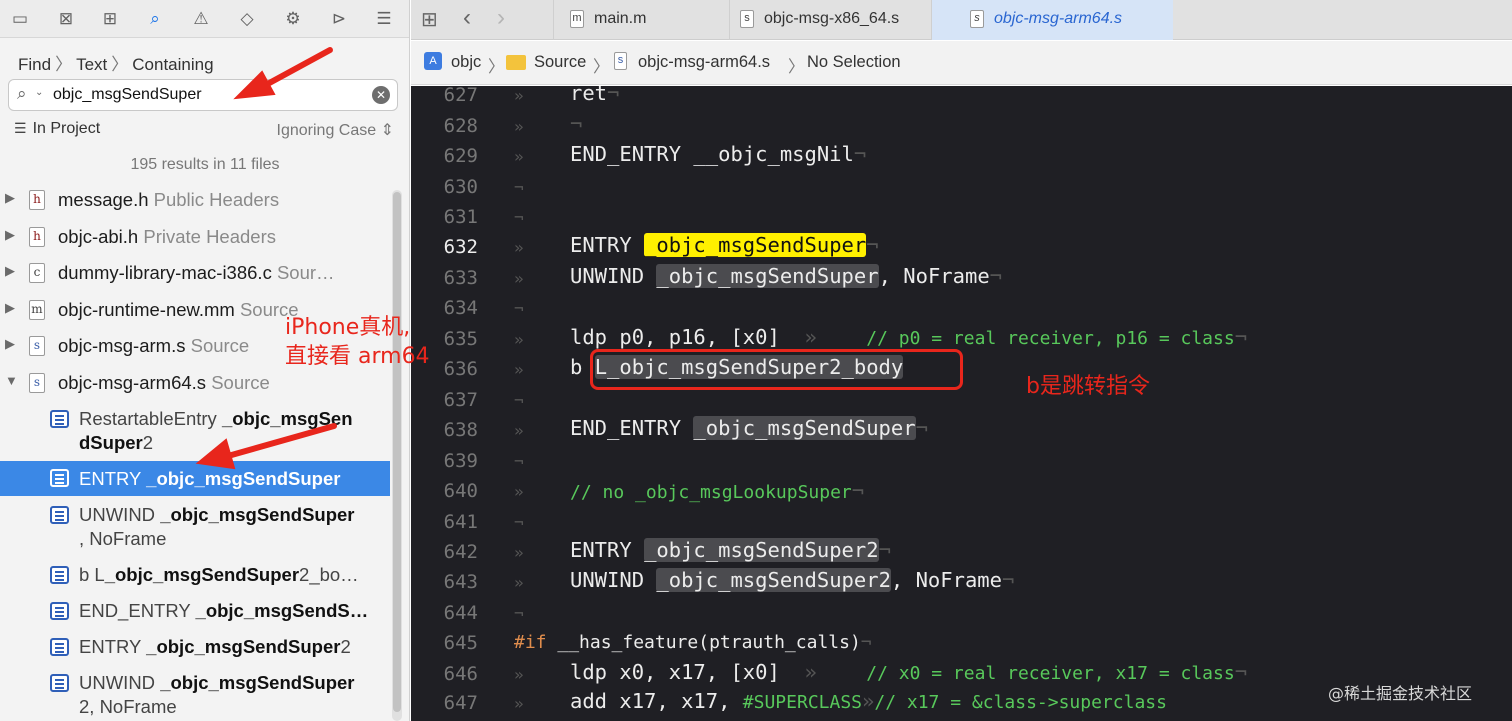 The height and width of the screenshot is (721, 1512). I want to click on line-number: 643, so click(460, 582).